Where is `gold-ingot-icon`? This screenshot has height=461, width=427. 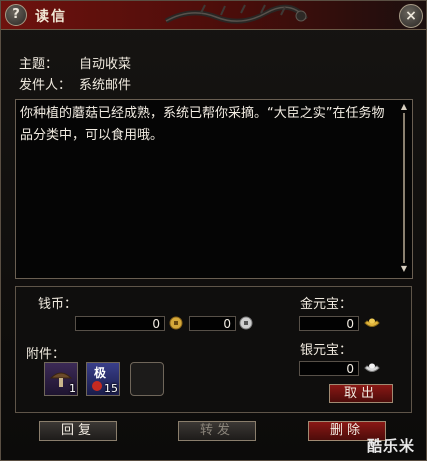
gold-ingot-icon is located at coordinates (372, 322).